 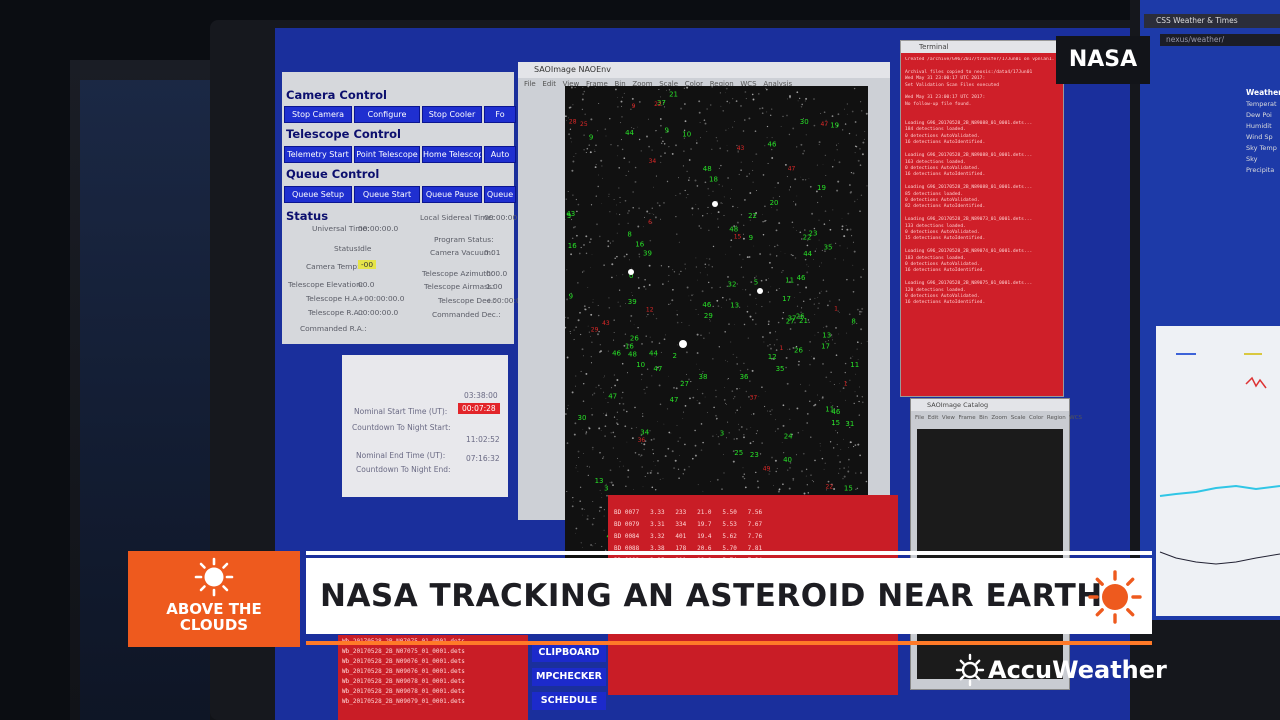 What do you see at coordinates (1074, 670) in the screenshot?
I see `accuweather-logo: AccuWeather` at bounding box center [1074, 670].